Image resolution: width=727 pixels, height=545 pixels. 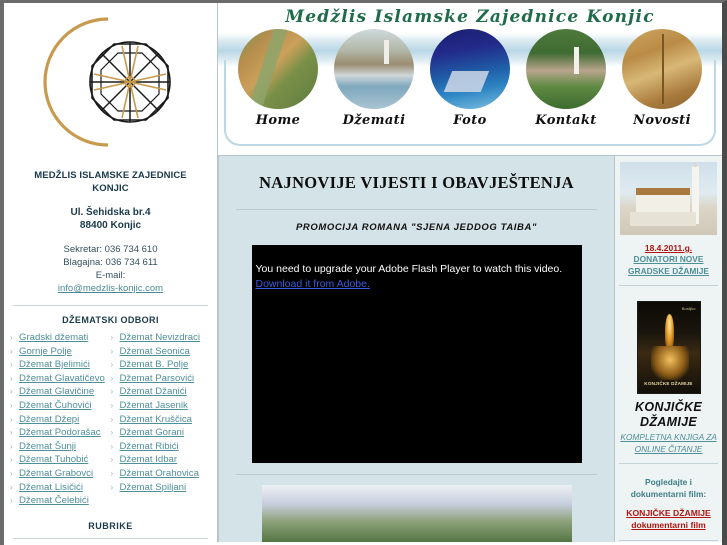 I want to click on list-item: › Džemat Čelebići, so click(x=60, y=501).